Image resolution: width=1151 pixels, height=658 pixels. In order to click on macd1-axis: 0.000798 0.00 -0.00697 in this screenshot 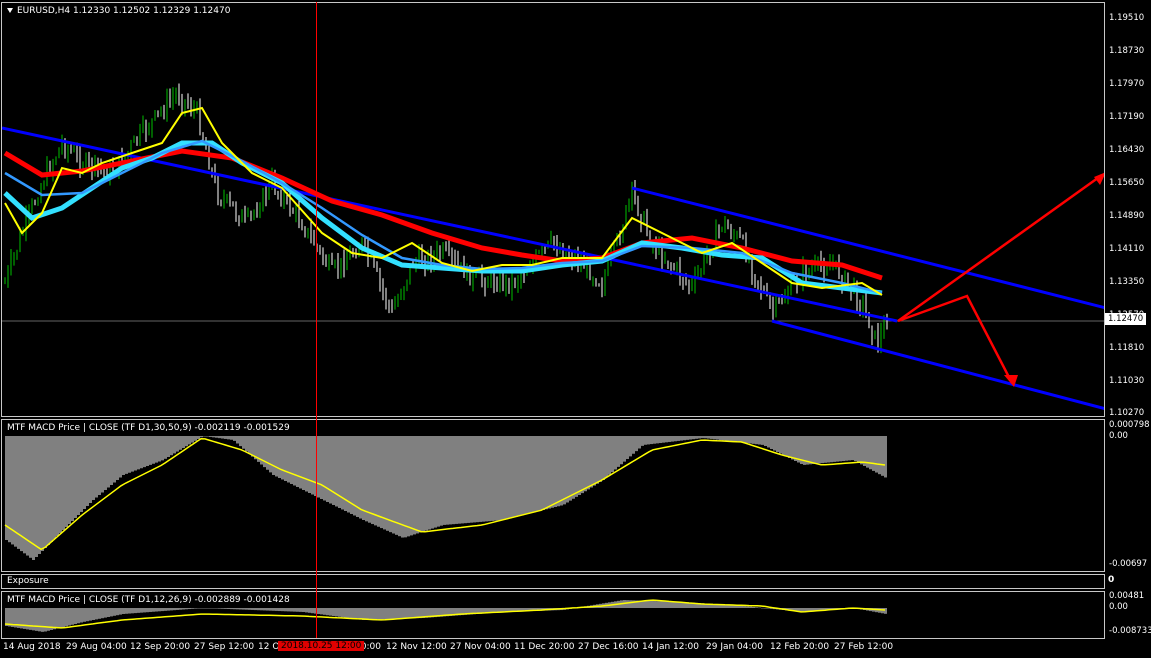, I will do `click(1127, 495)`.